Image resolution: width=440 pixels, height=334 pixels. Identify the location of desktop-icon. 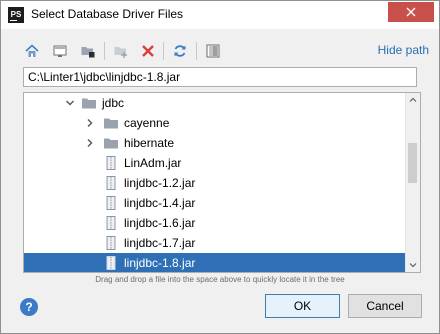
(60, 51).